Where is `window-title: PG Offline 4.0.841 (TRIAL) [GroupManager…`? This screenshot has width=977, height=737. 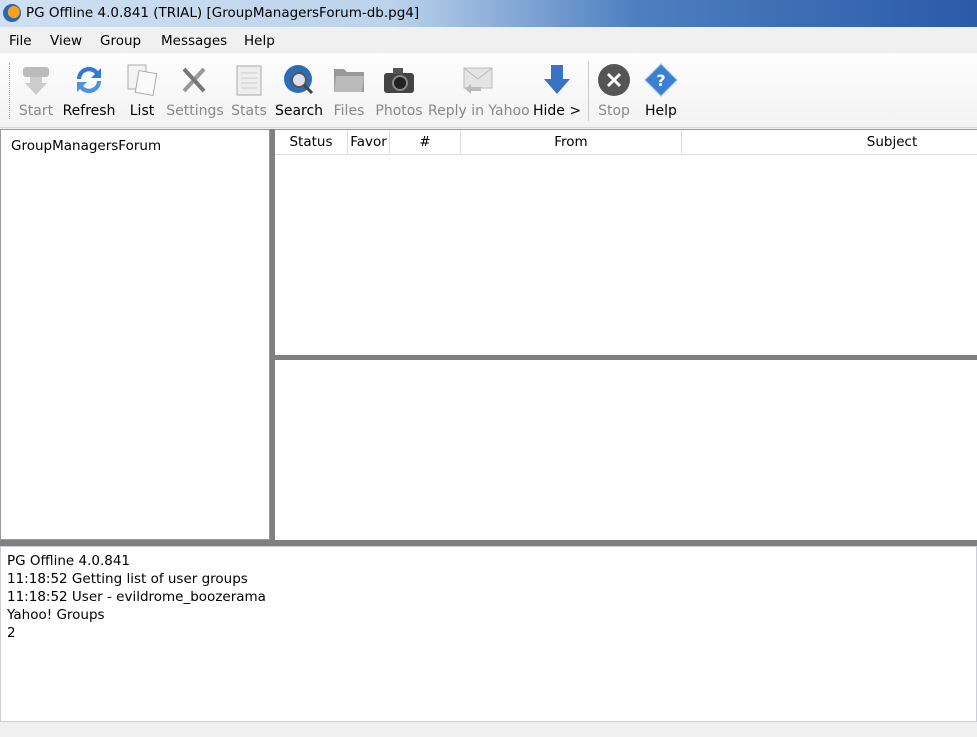
window-title: PG Offline 4.0.841 (TRIAL) [GroupManager… is located at coordinates (223, 13).